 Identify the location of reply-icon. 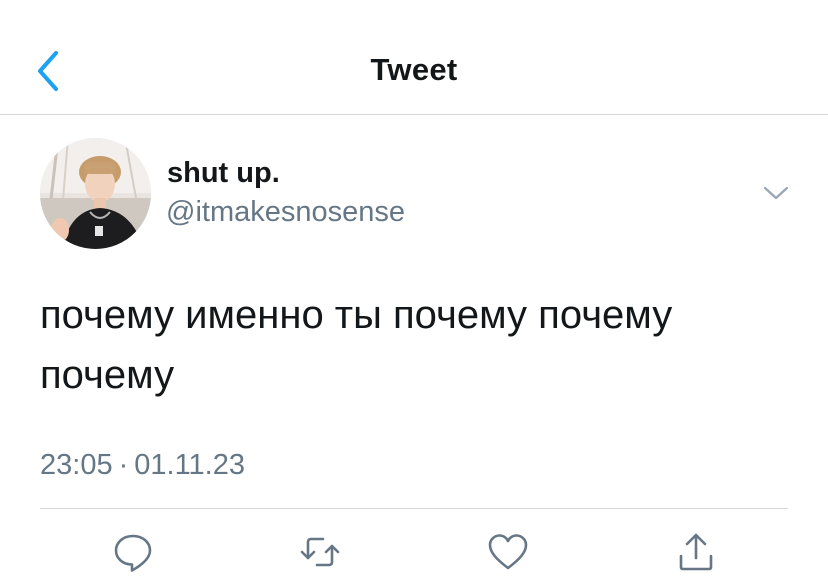
(133, 553).